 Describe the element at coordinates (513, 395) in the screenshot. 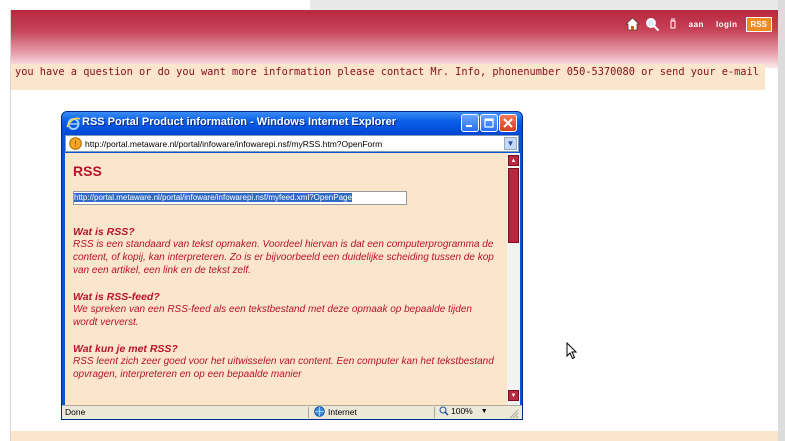

I see `scroll-down-button: ▼` at that location.